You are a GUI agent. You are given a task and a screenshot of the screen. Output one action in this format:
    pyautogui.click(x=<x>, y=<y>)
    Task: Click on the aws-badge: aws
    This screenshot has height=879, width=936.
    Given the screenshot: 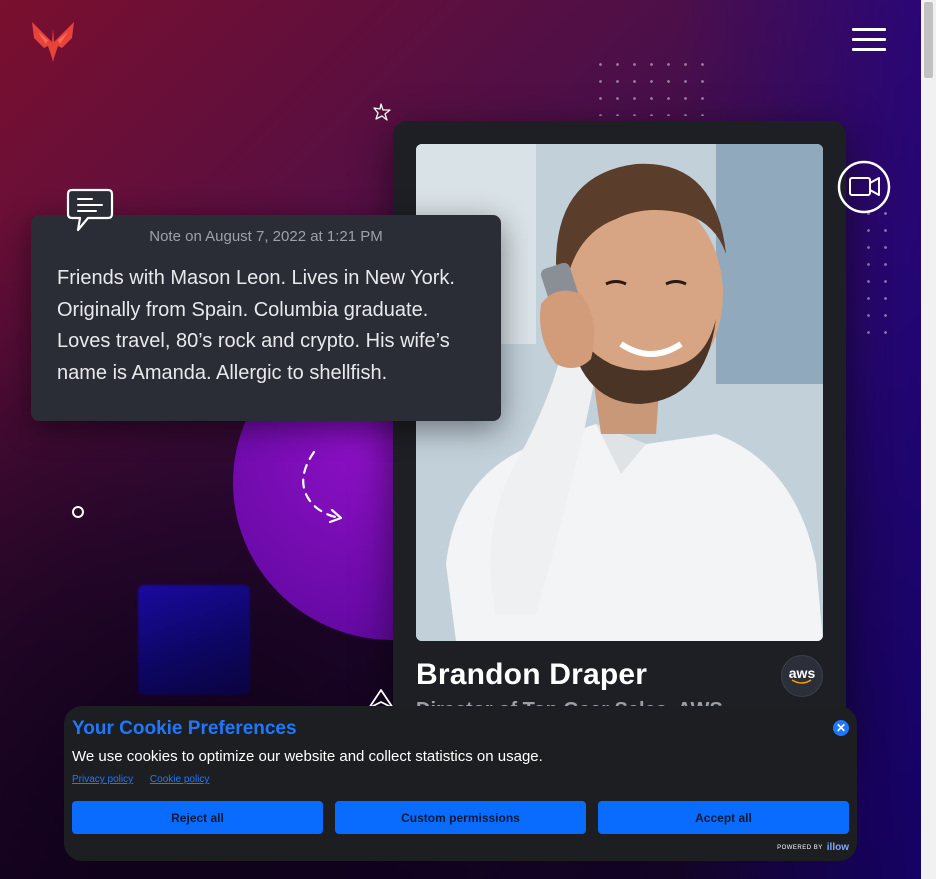 What is the action you would take?
    pyautogui.click(x=802, y=676)
    